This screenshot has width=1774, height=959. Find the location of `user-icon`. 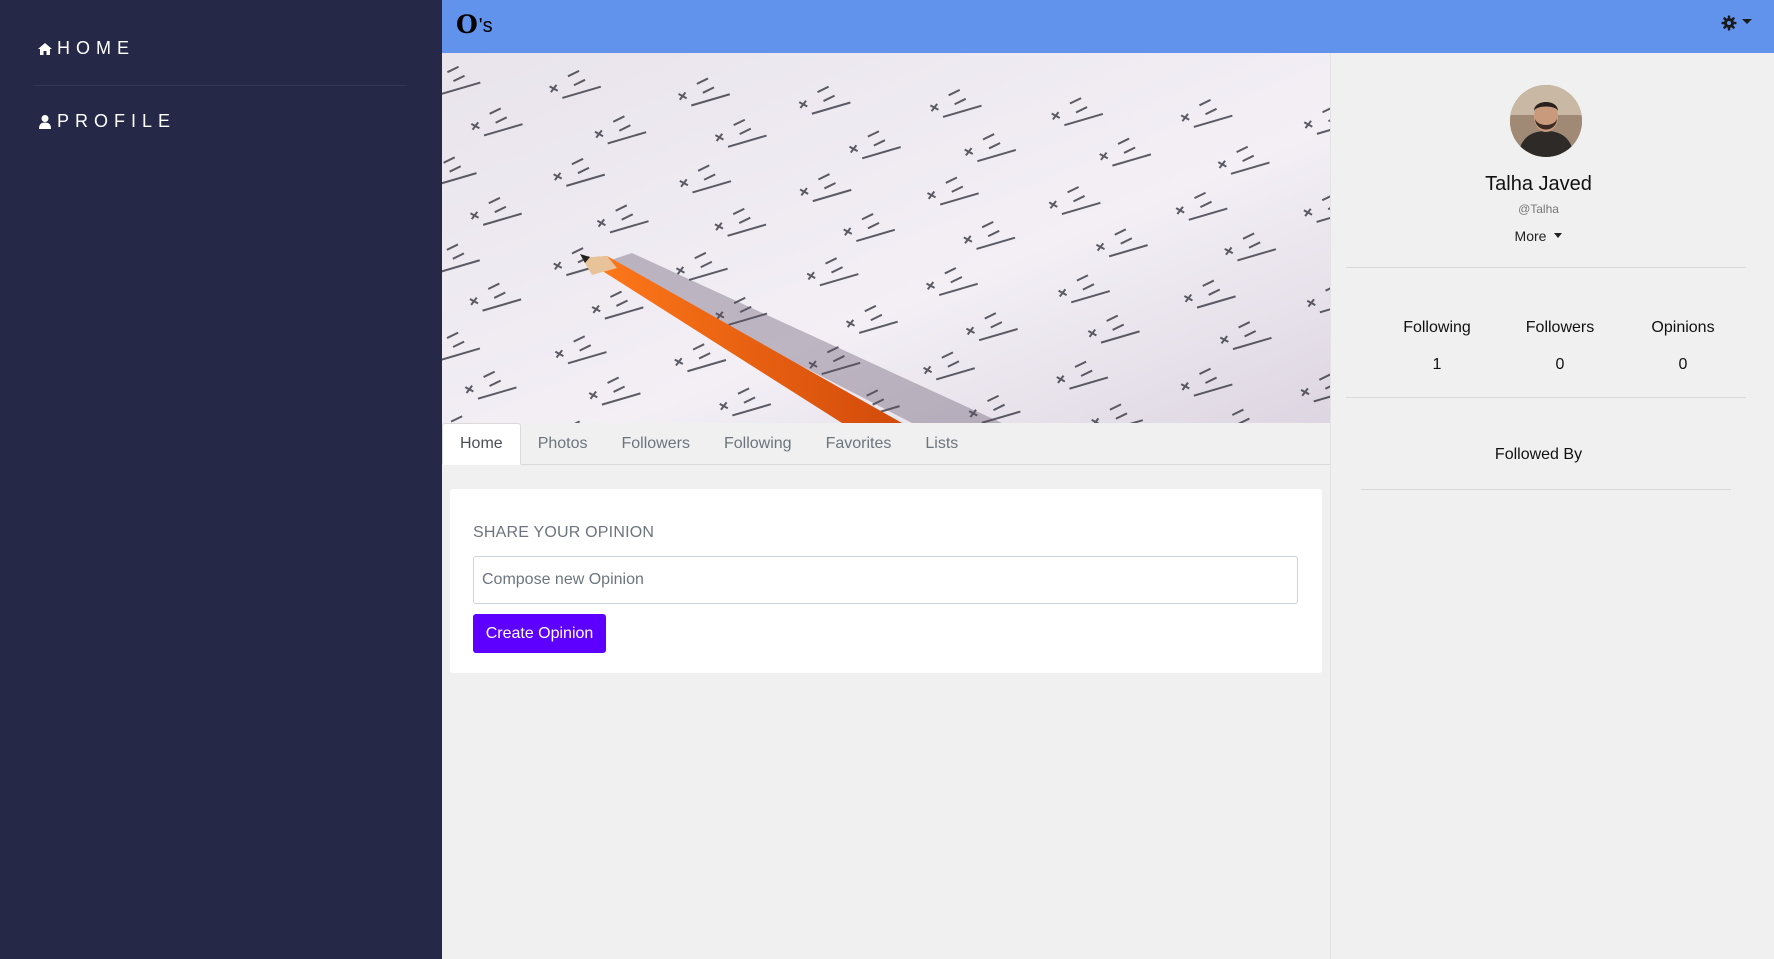

user-icon is located at coordinates (45, 121).